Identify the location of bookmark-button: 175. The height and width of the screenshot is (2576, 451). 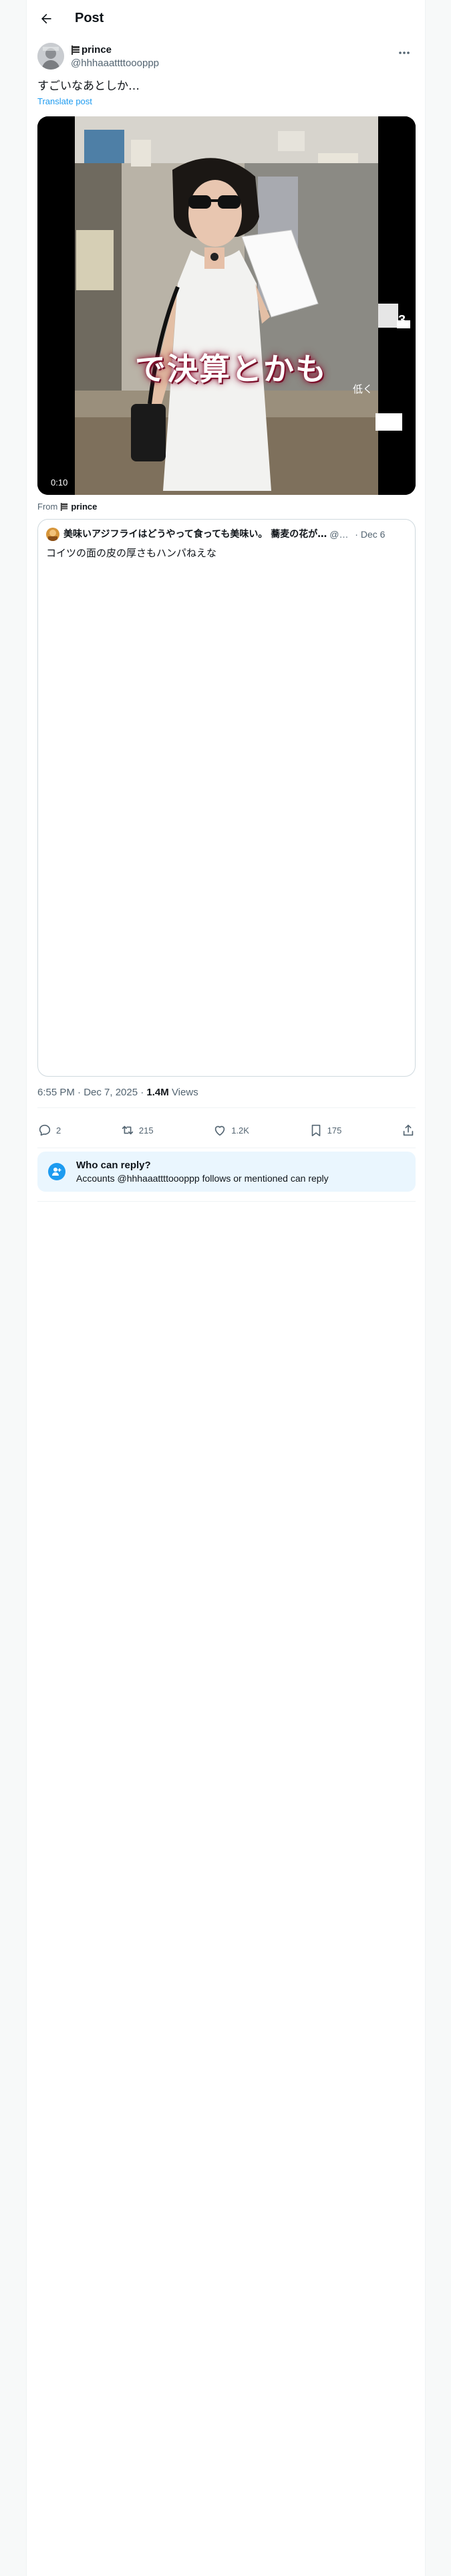
(325, 1130).